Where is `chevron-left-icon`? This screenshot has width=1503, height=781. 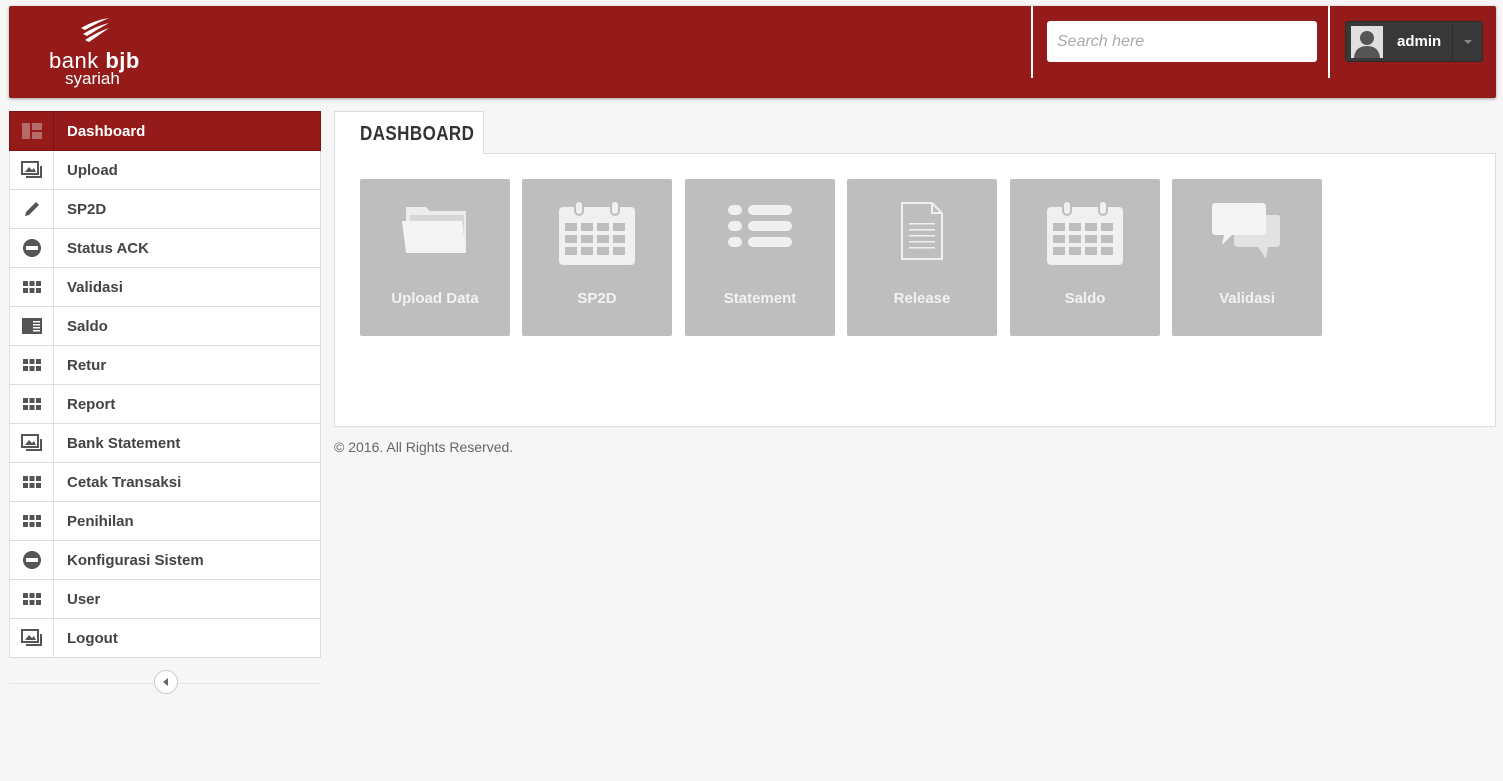 chevron-left-icon is located at coordinates (165, 682).